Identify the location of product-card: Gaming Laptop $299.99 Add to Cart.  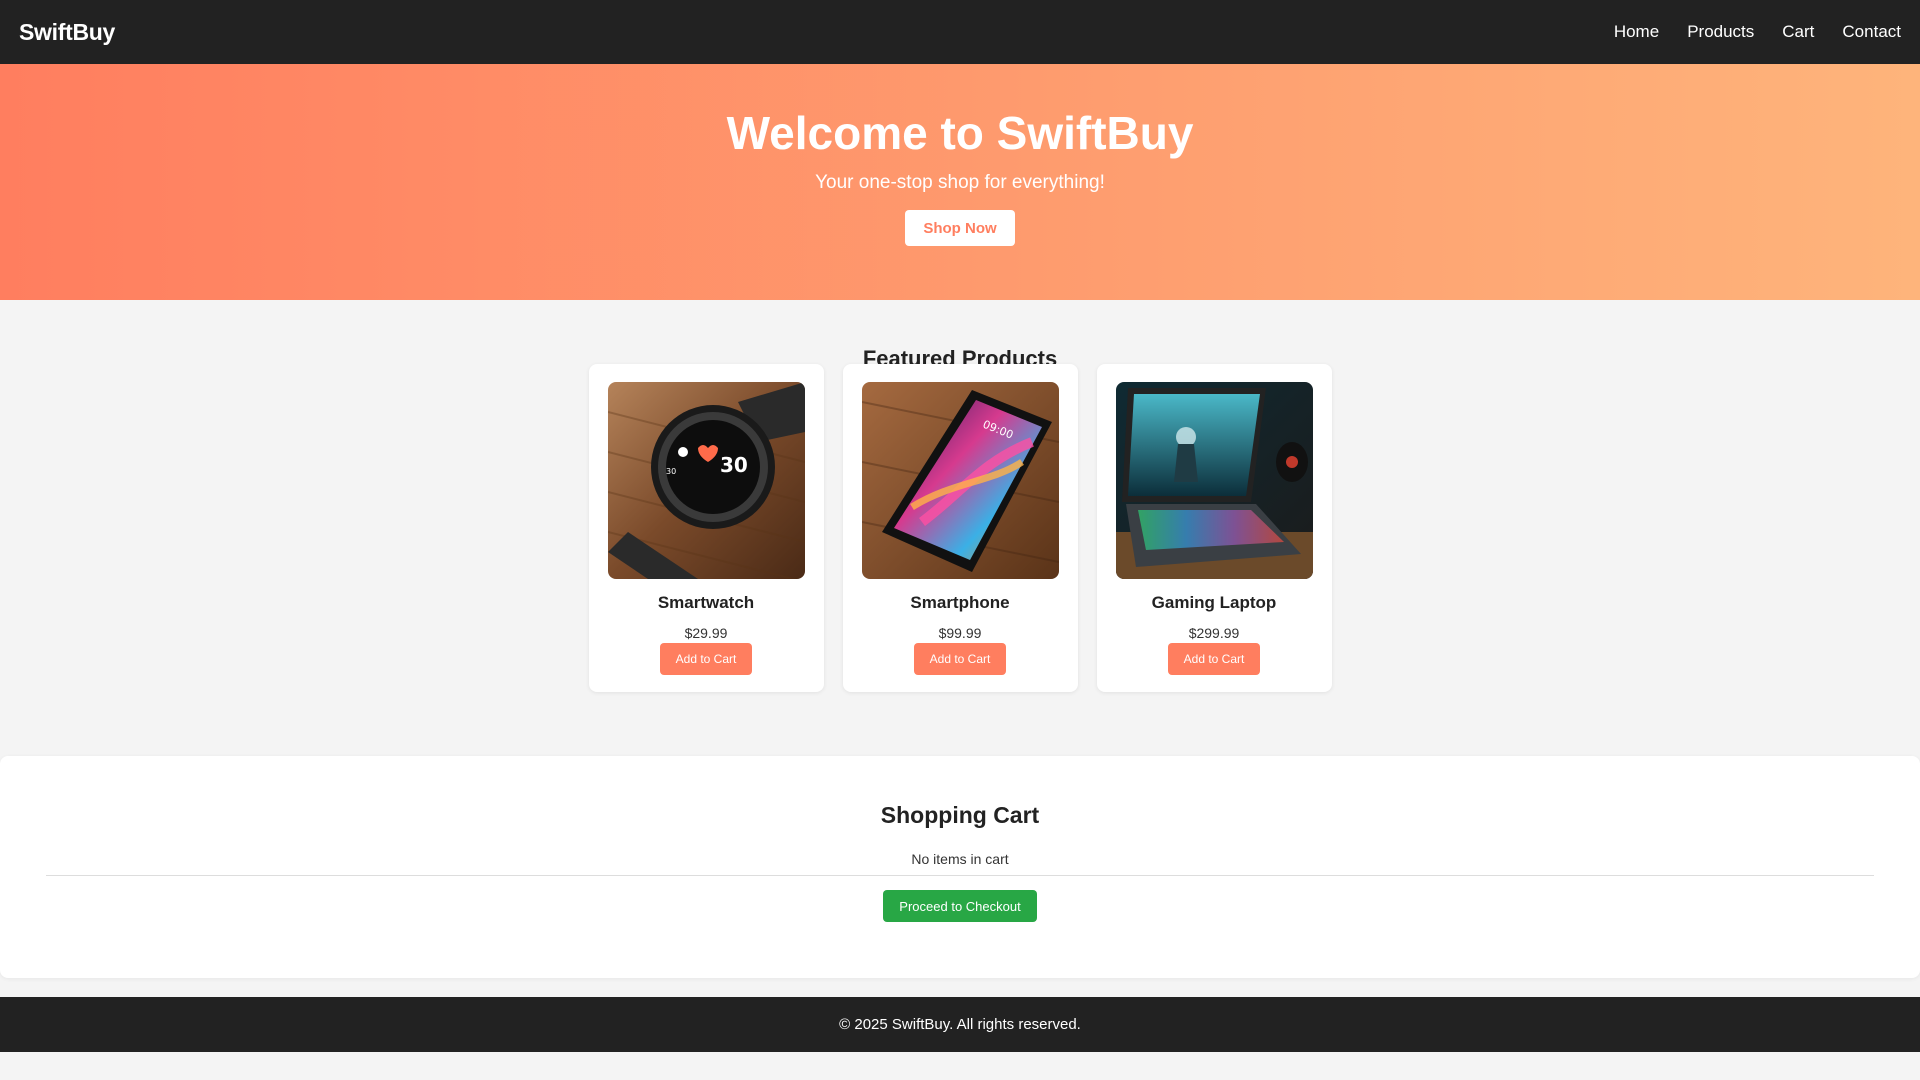
(1214, 528).